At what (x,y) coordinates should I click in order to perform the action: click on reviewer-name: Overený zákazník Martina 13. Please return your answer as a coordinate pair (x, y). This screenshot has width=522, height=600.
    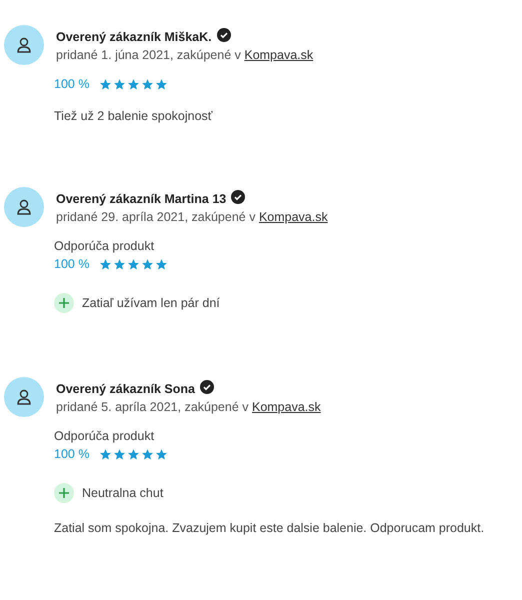
    Looking at the image, I should click on (141, 199).